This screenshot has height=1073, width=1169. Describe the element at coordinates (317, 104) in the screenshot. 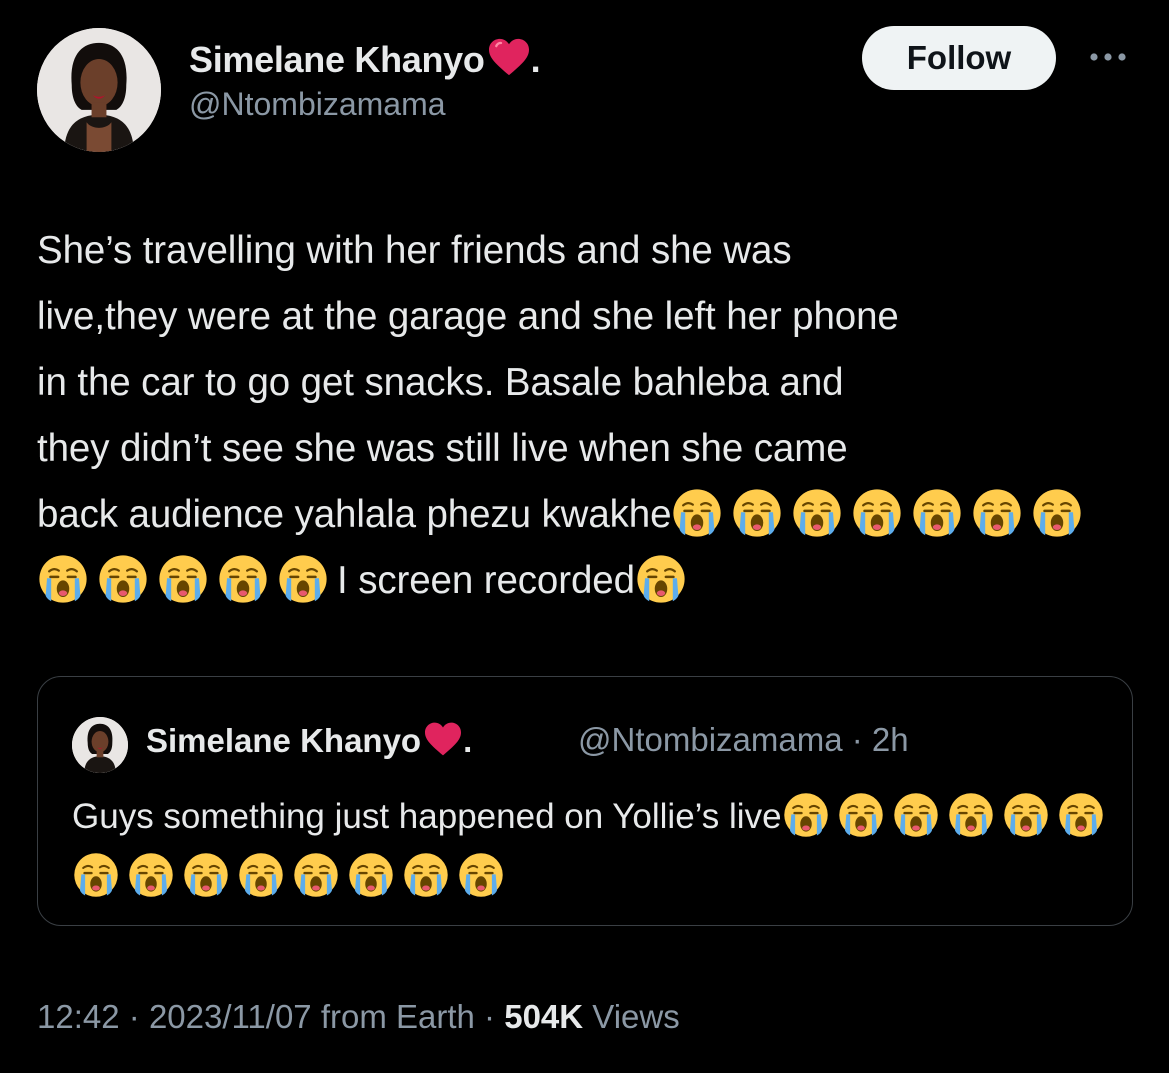

I see `author-handle: @Ntombizamama` at that location.